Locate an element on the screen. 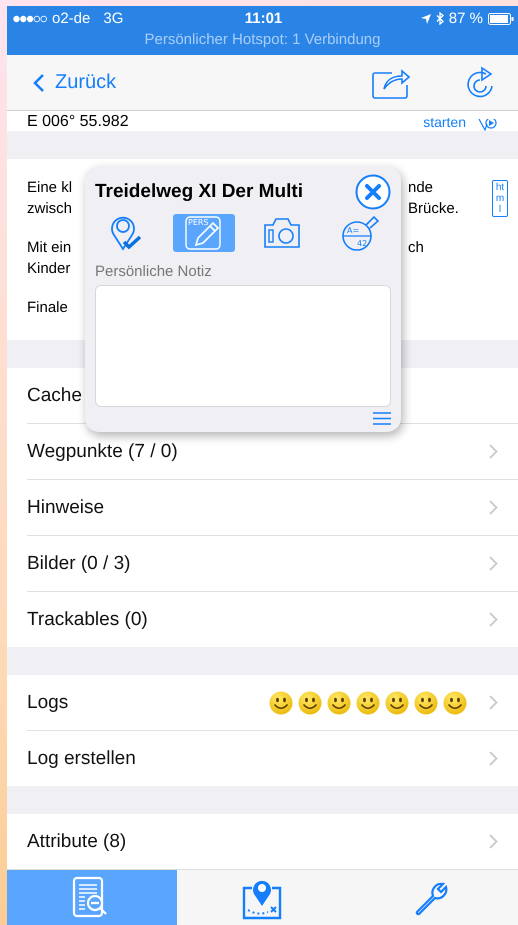 The image size is (518, 925). navigation-play-icon is located at coordinates (488, 125).